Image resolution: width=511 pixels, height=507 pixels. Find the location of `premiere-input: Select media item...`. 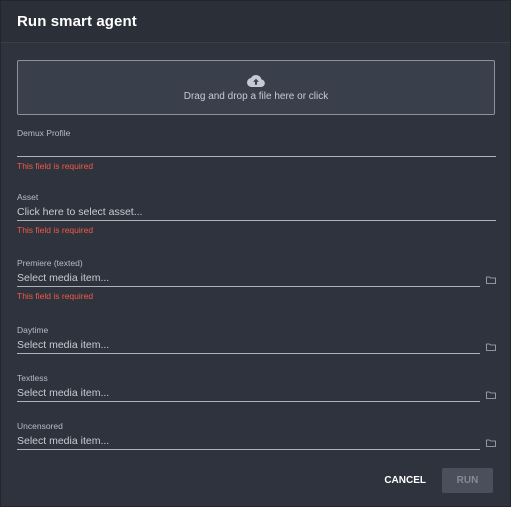

premiere-input: Select media item... is located at coordinates (248, 278).